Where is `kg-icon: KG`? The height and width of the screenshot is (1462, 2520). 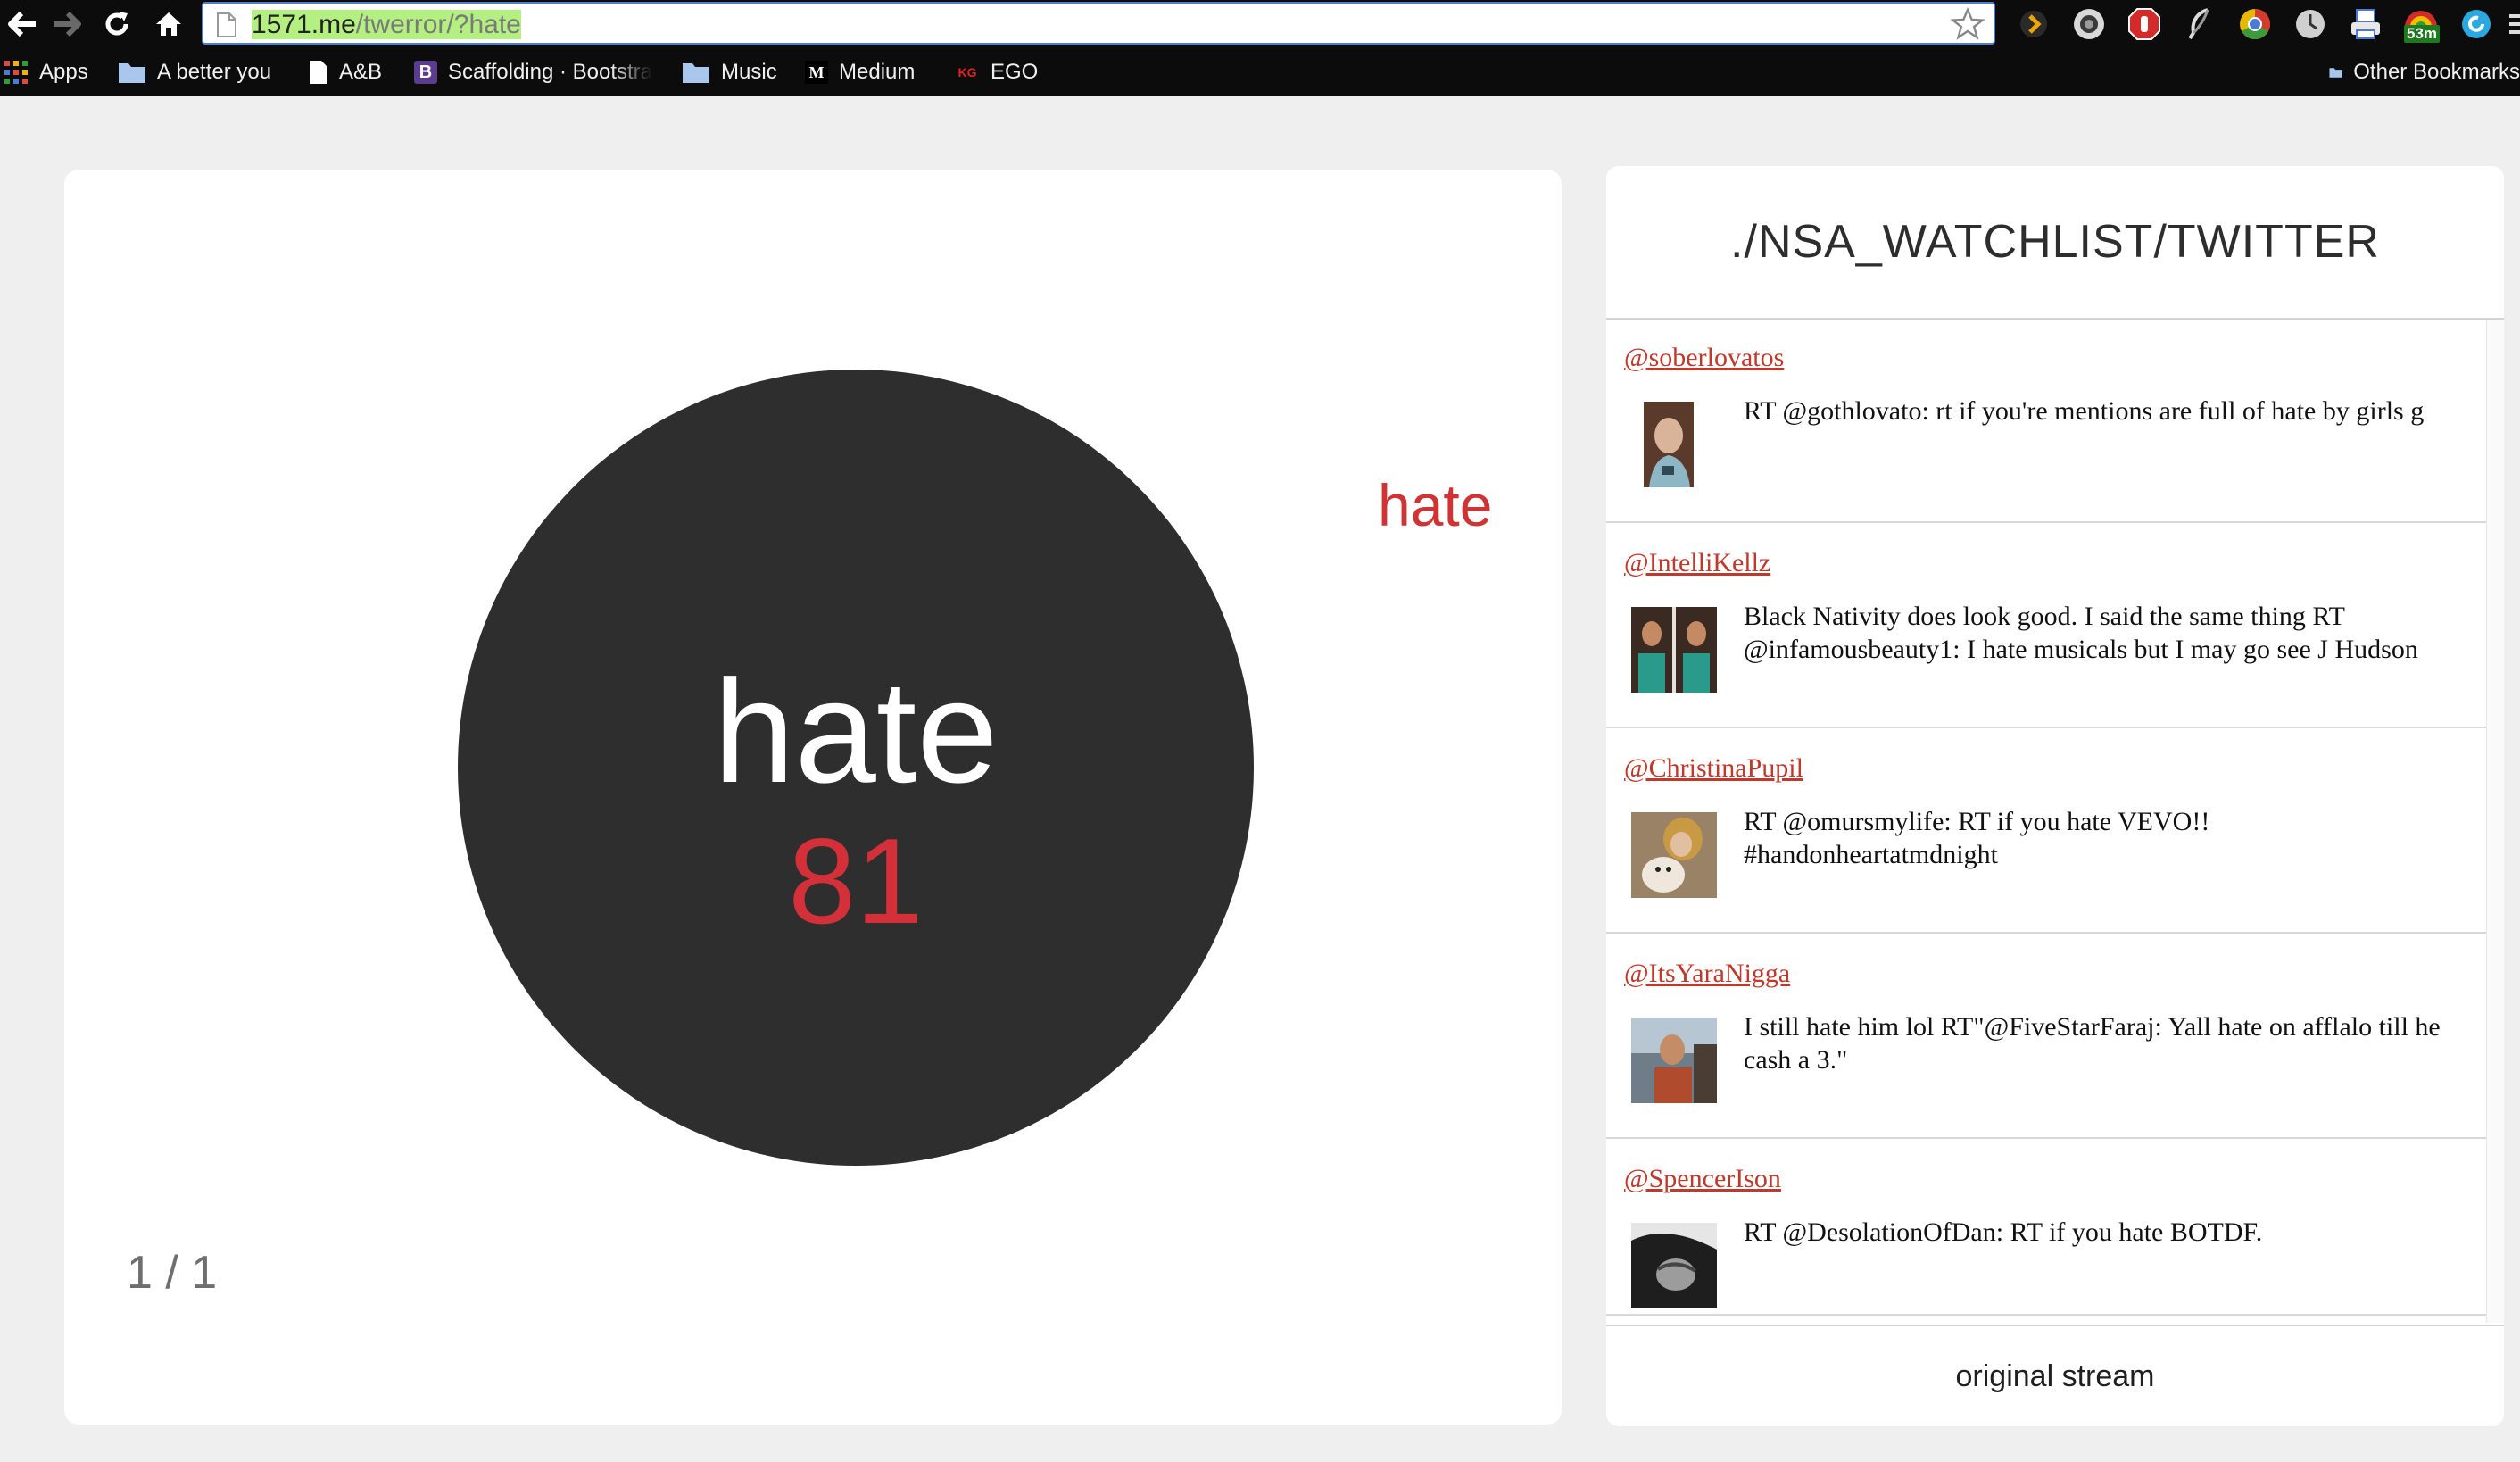 kg-icon: KG is located at coordinates (967, 72).